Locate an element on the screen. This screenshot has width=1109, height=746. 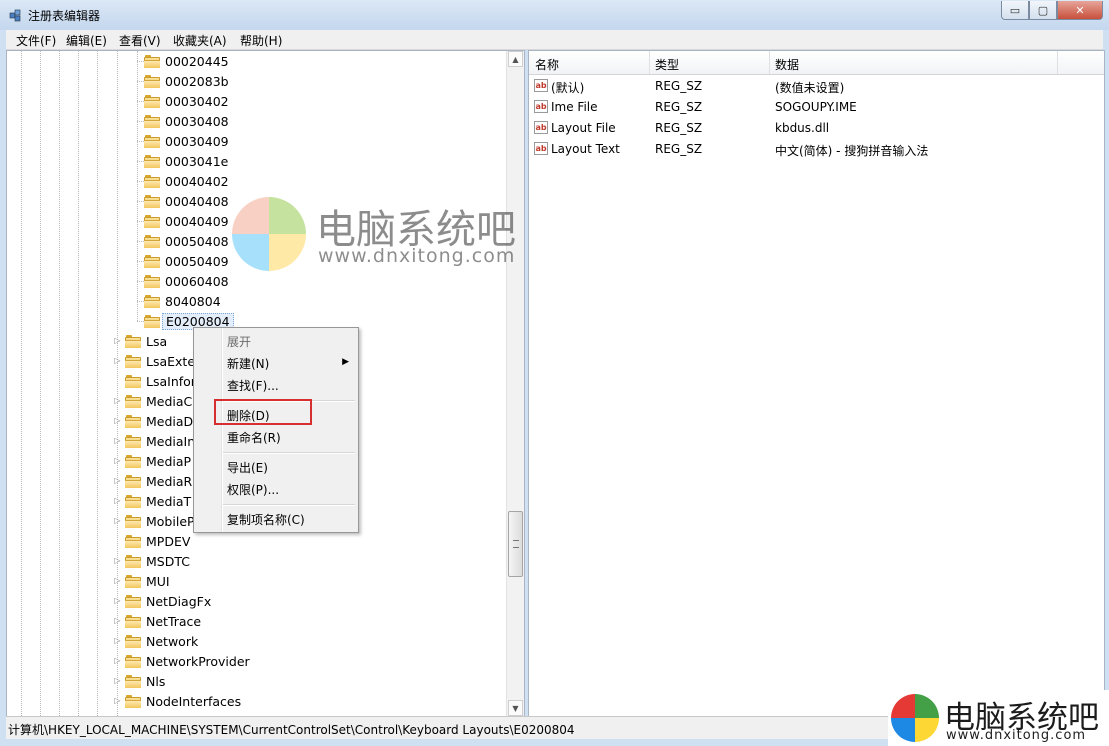
tree-item: MobileP is located at coordinates (160, 521).